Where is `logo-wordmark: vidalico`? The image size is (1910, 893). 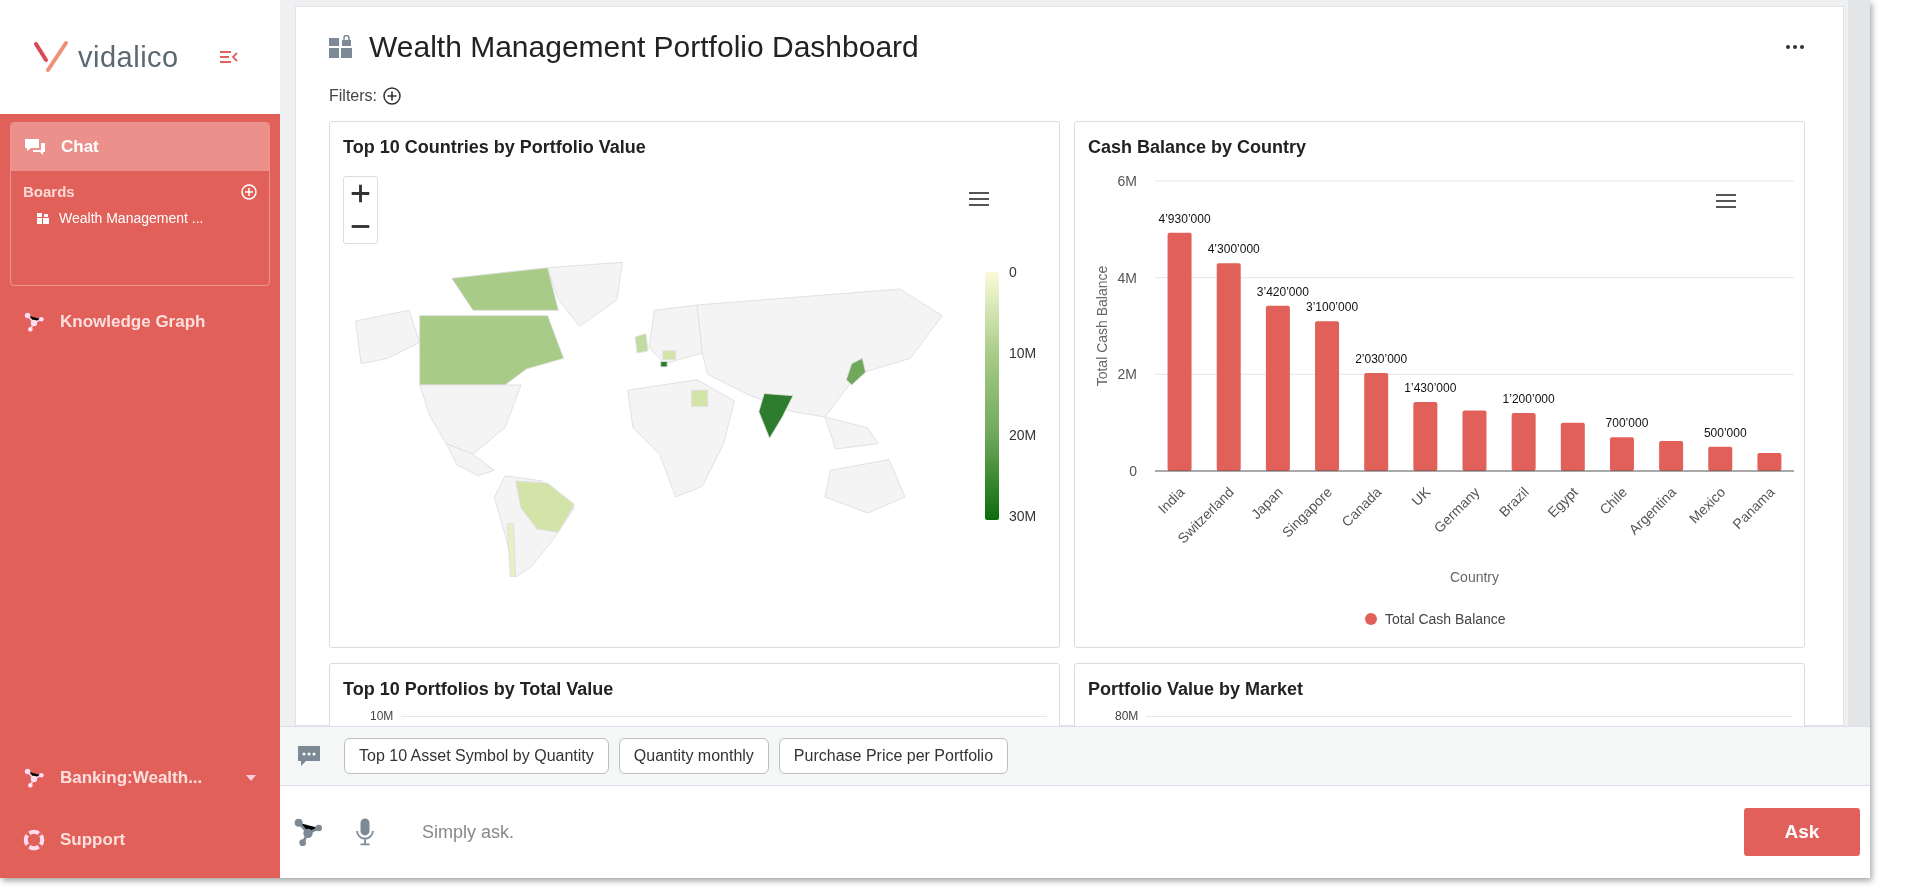
logo-wordmark: vidalico is located at coordinates (128, 57).